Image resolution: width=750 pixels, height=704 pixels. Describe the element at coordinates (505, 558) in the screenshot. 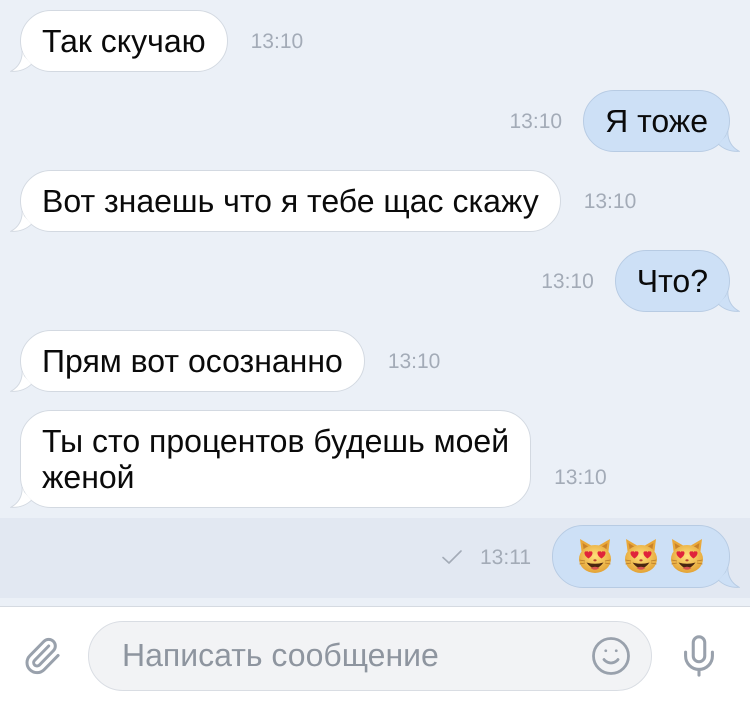

I see `message-time: 13:11` at that location.